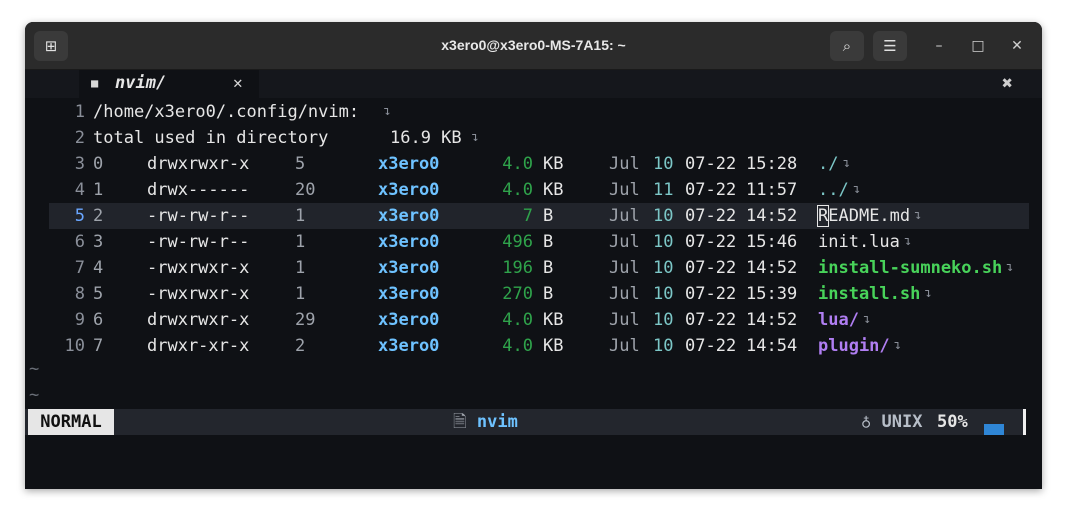 The height and width of the screenshot is (517, 1067). I want to click on entry-index: 0, so click(98, 164).